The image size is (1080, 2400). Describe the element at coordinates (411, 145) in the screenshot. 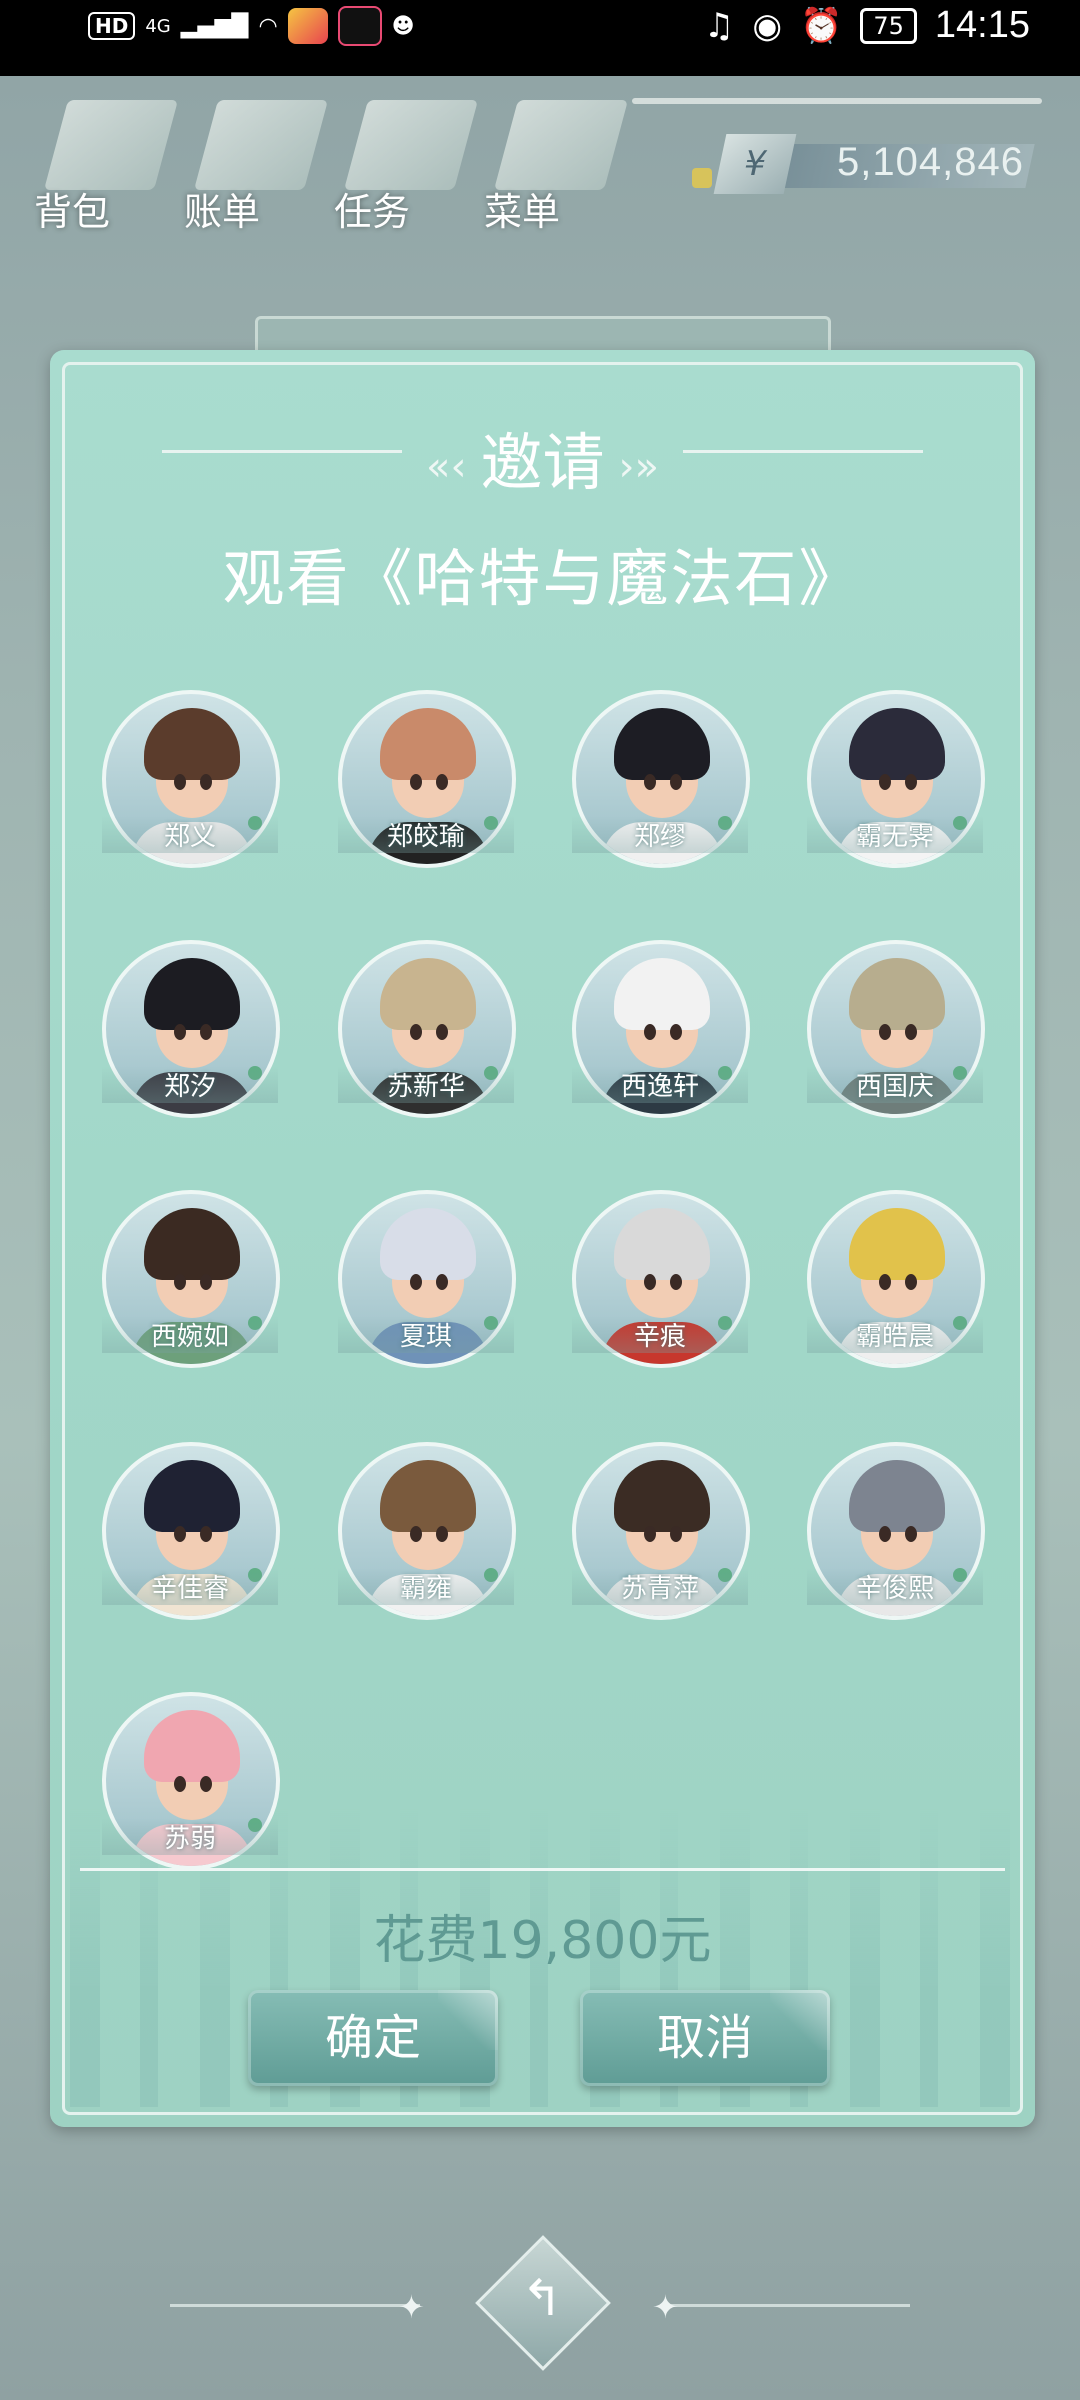

I see `task-icon` at that location.